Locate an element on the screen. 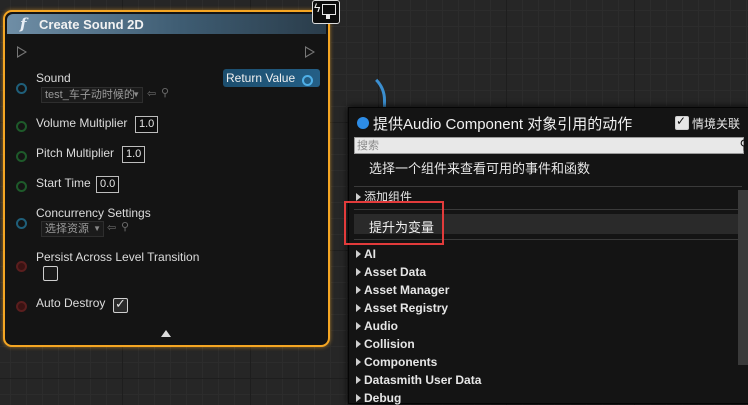 The image size is (748, 405). concurrency-settings-pin is located at coordinates (21, 223).